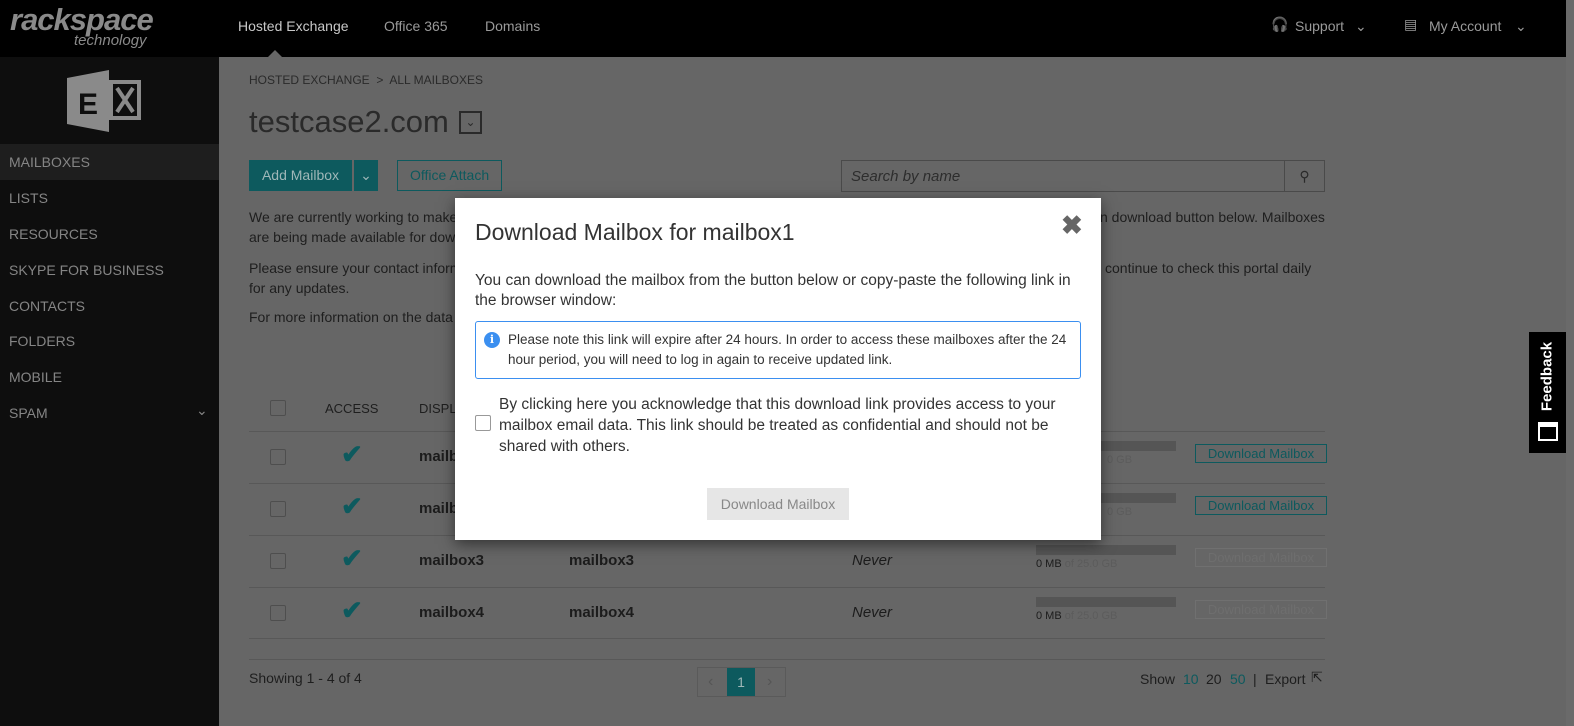  I want to click on logo-sub: technology, so click(110, 40).